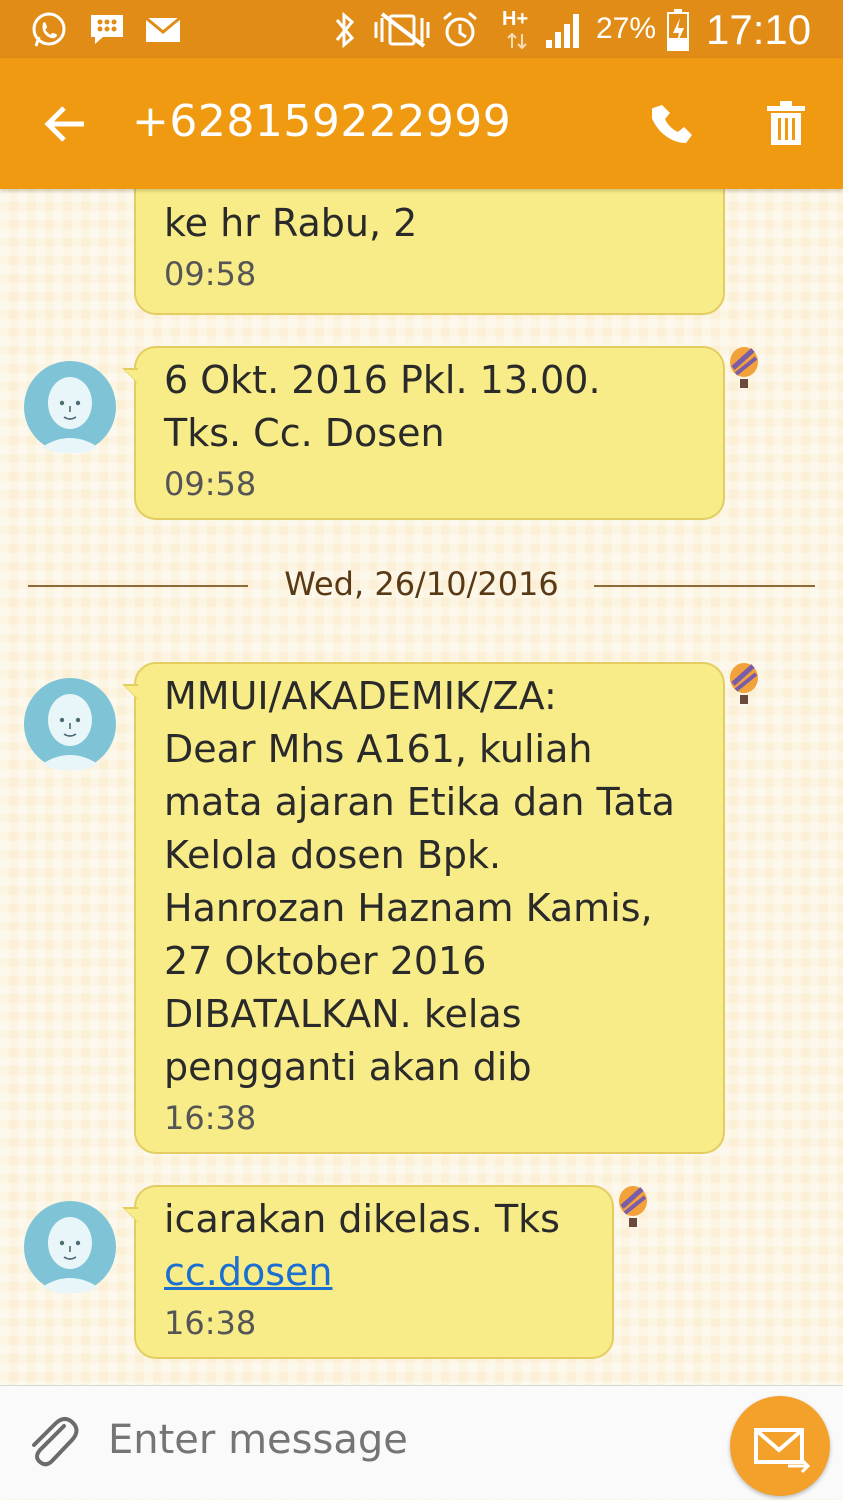 This screenshot has height=1500, width=843. Describe the element at coordinates (408, 1440) in the screenshot. I see `message-input` at that location.